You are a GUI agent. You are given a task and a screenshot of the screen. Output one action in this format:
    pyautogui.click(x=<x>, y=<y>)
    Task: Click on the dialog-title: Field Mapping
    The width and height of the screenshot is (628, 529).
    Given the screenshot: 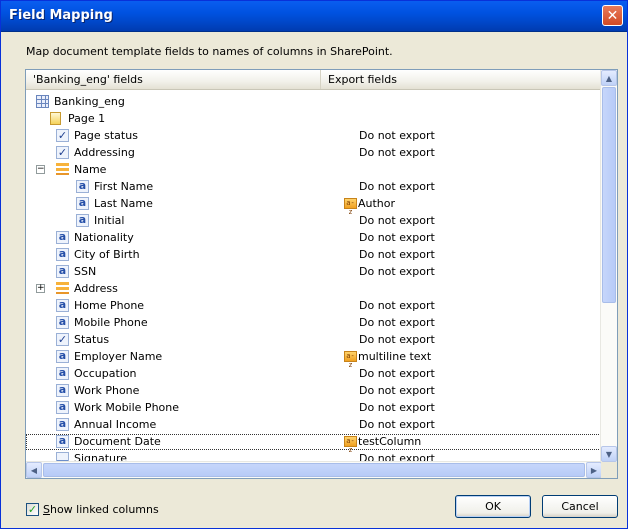 What is the action you would take?
    pyautogui.click(x=61, y=15)
    